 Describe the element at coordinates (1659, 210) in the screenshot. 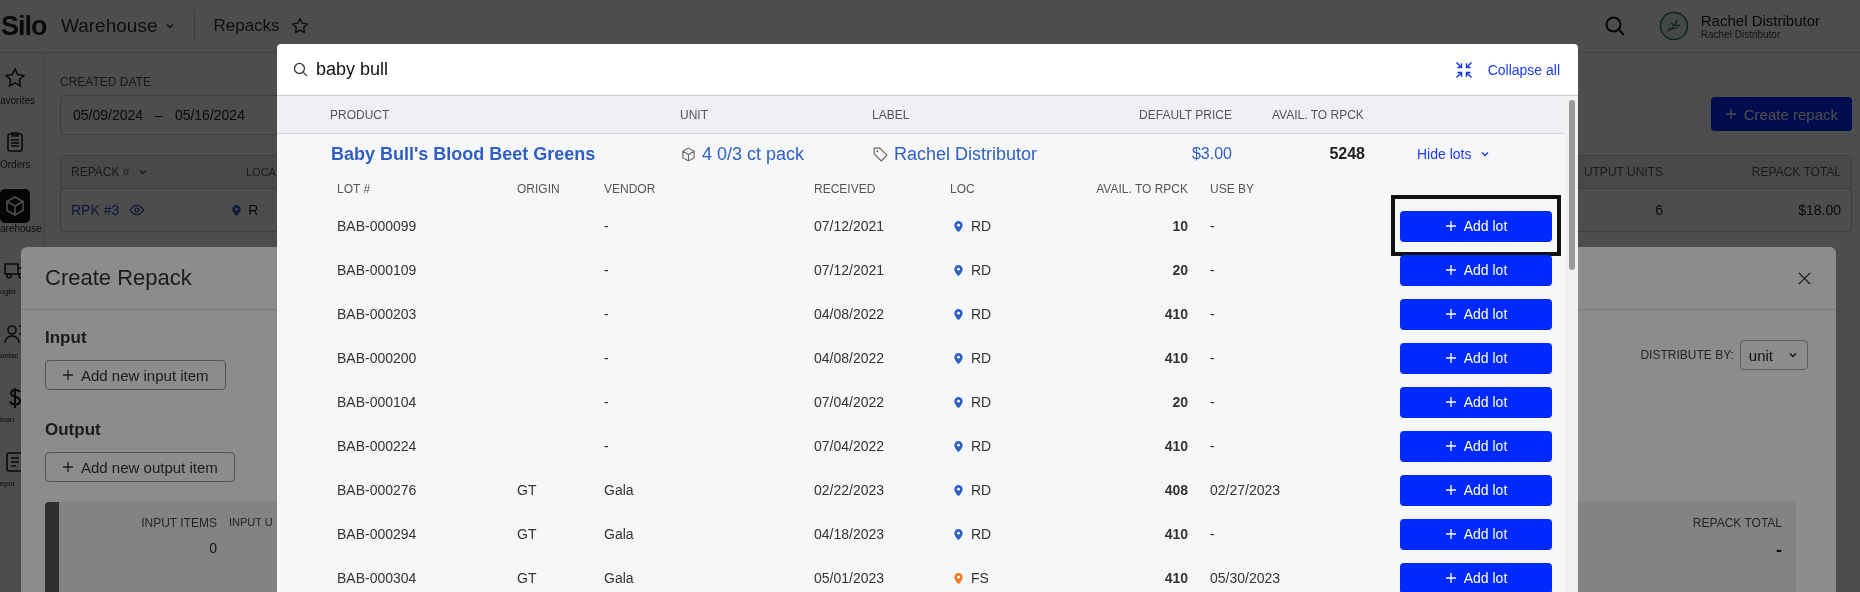

I see `table-cell-text: 6` at that location.